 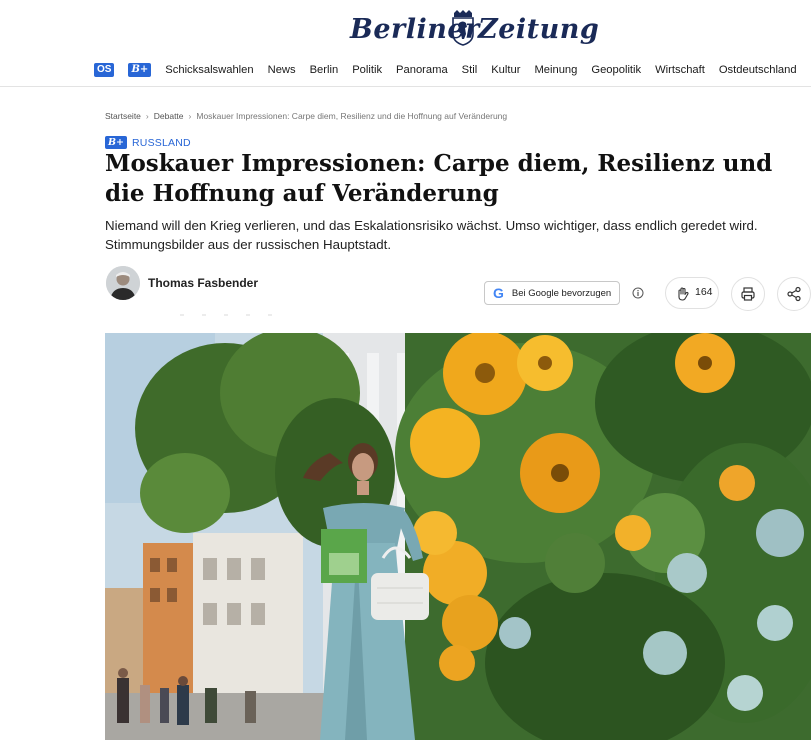 What do you see at coordinates (463, 28) in the screenshot?
I see `bear-crest-icon` at bounding box center [463, 28].